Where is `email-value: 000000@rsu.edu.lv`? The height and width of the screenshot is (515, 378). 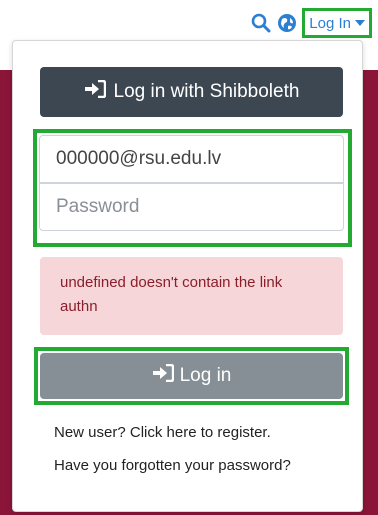
email-value: 000000@rsu.edu.lv is located at coordinates (139, 158).